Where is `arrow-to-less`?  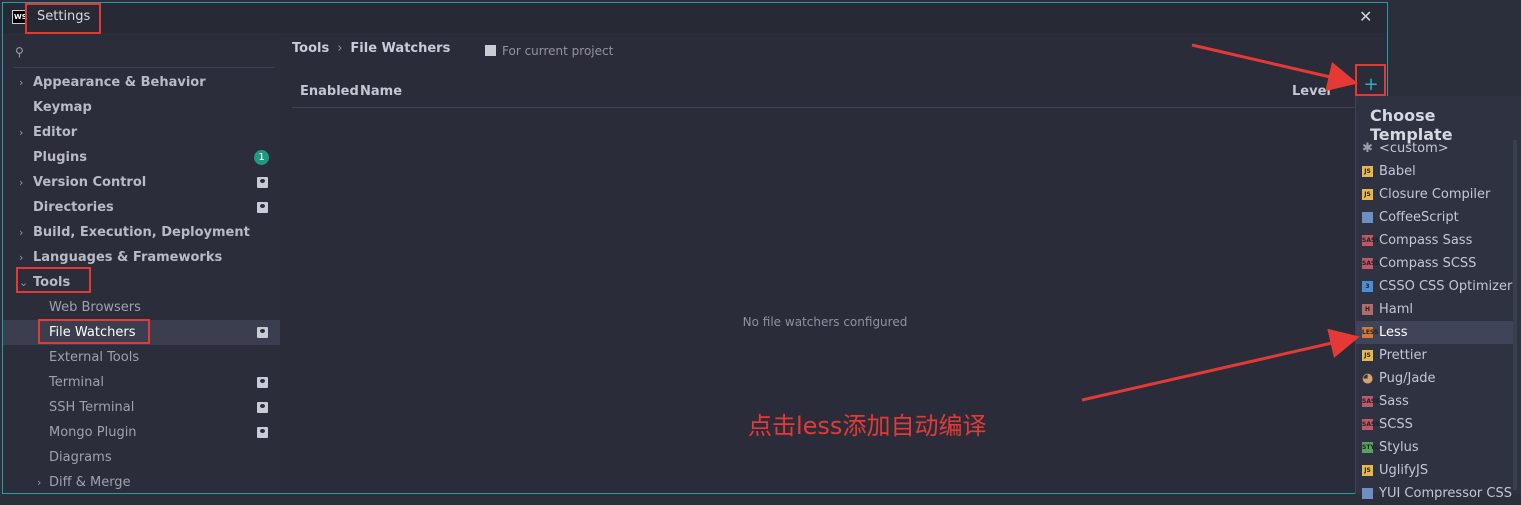
arrow-to-less is located at coordinates (1220, 365).